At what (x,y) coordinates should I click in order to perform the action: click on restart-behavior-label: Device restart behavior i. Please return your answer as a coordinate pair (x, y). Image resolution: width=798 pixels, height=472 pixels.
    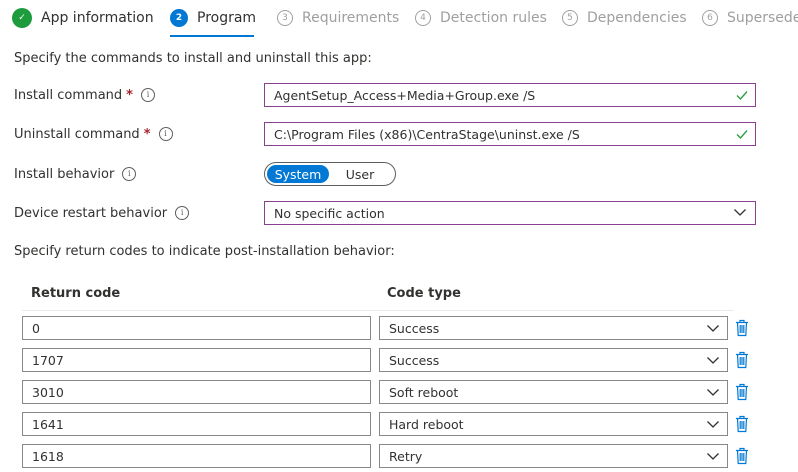
    Looking at the image, I should click on (102, 213).